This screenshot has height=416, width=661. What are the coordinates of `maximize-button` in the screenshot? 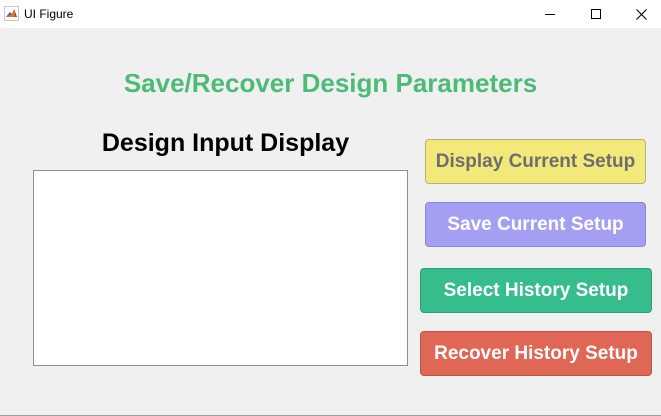 It's located at (596, 14).